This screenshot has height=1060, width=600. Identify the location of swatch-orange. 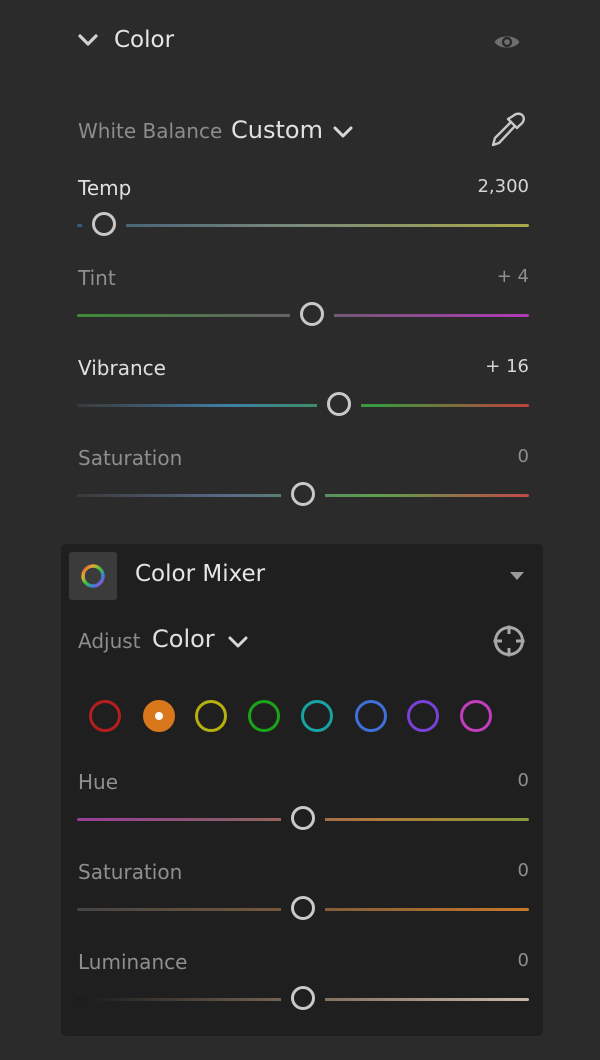
(159, 716).